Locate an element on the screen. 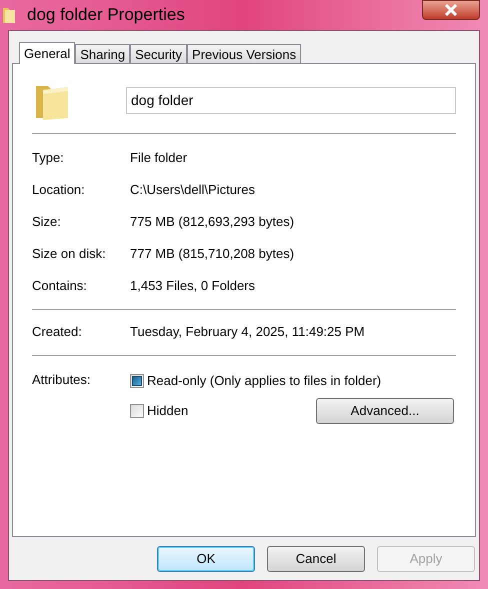 This screenshot has height=589, width=488. field-label: Size on disk: is located at coordinates (69, 254).